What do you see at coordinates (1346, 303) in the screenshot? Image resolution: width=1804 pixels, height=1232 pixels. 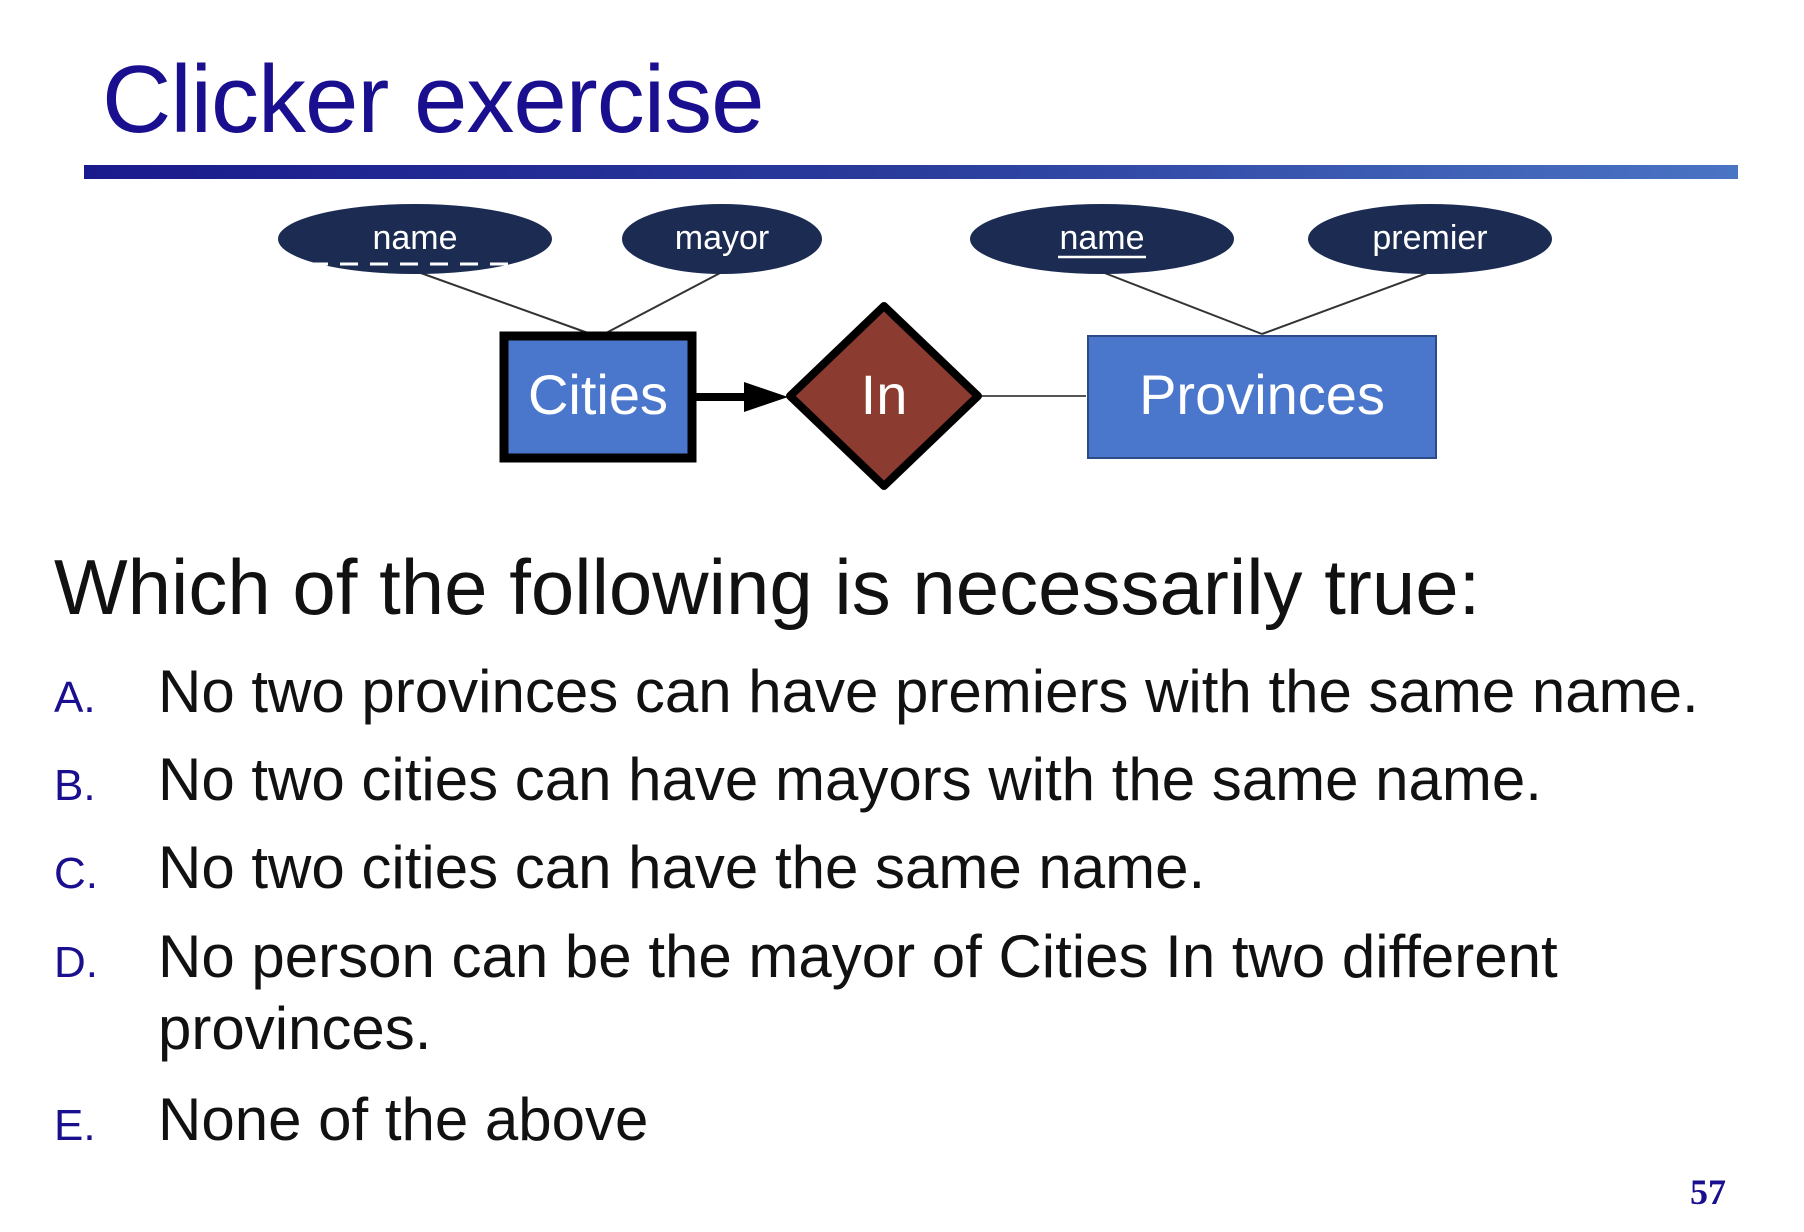 I see `connector-province-premier` at bounding box center [1346, 303].